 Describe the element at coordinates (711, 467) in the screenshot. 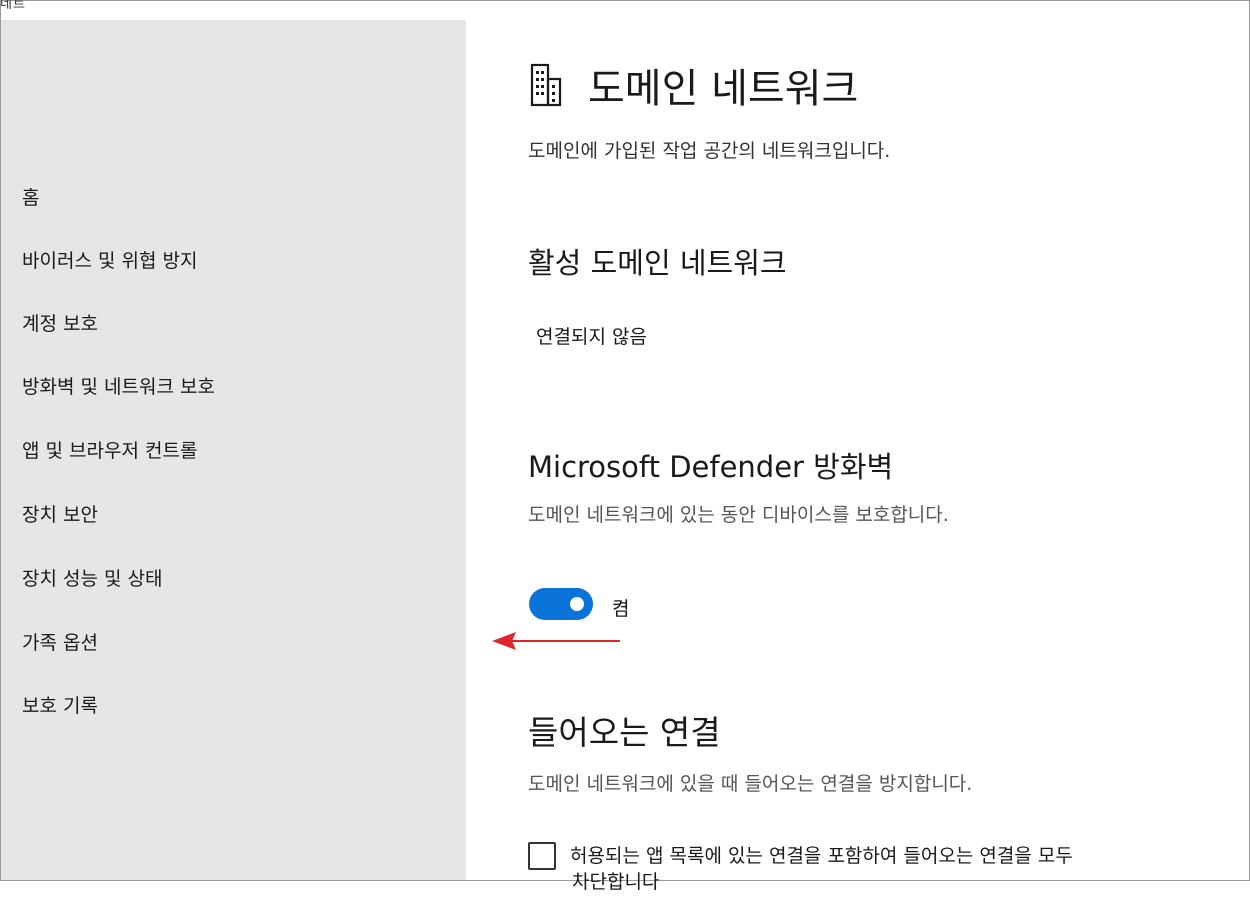

I see `firewall-heading: Microsoft Defender 방화벽` at that location.